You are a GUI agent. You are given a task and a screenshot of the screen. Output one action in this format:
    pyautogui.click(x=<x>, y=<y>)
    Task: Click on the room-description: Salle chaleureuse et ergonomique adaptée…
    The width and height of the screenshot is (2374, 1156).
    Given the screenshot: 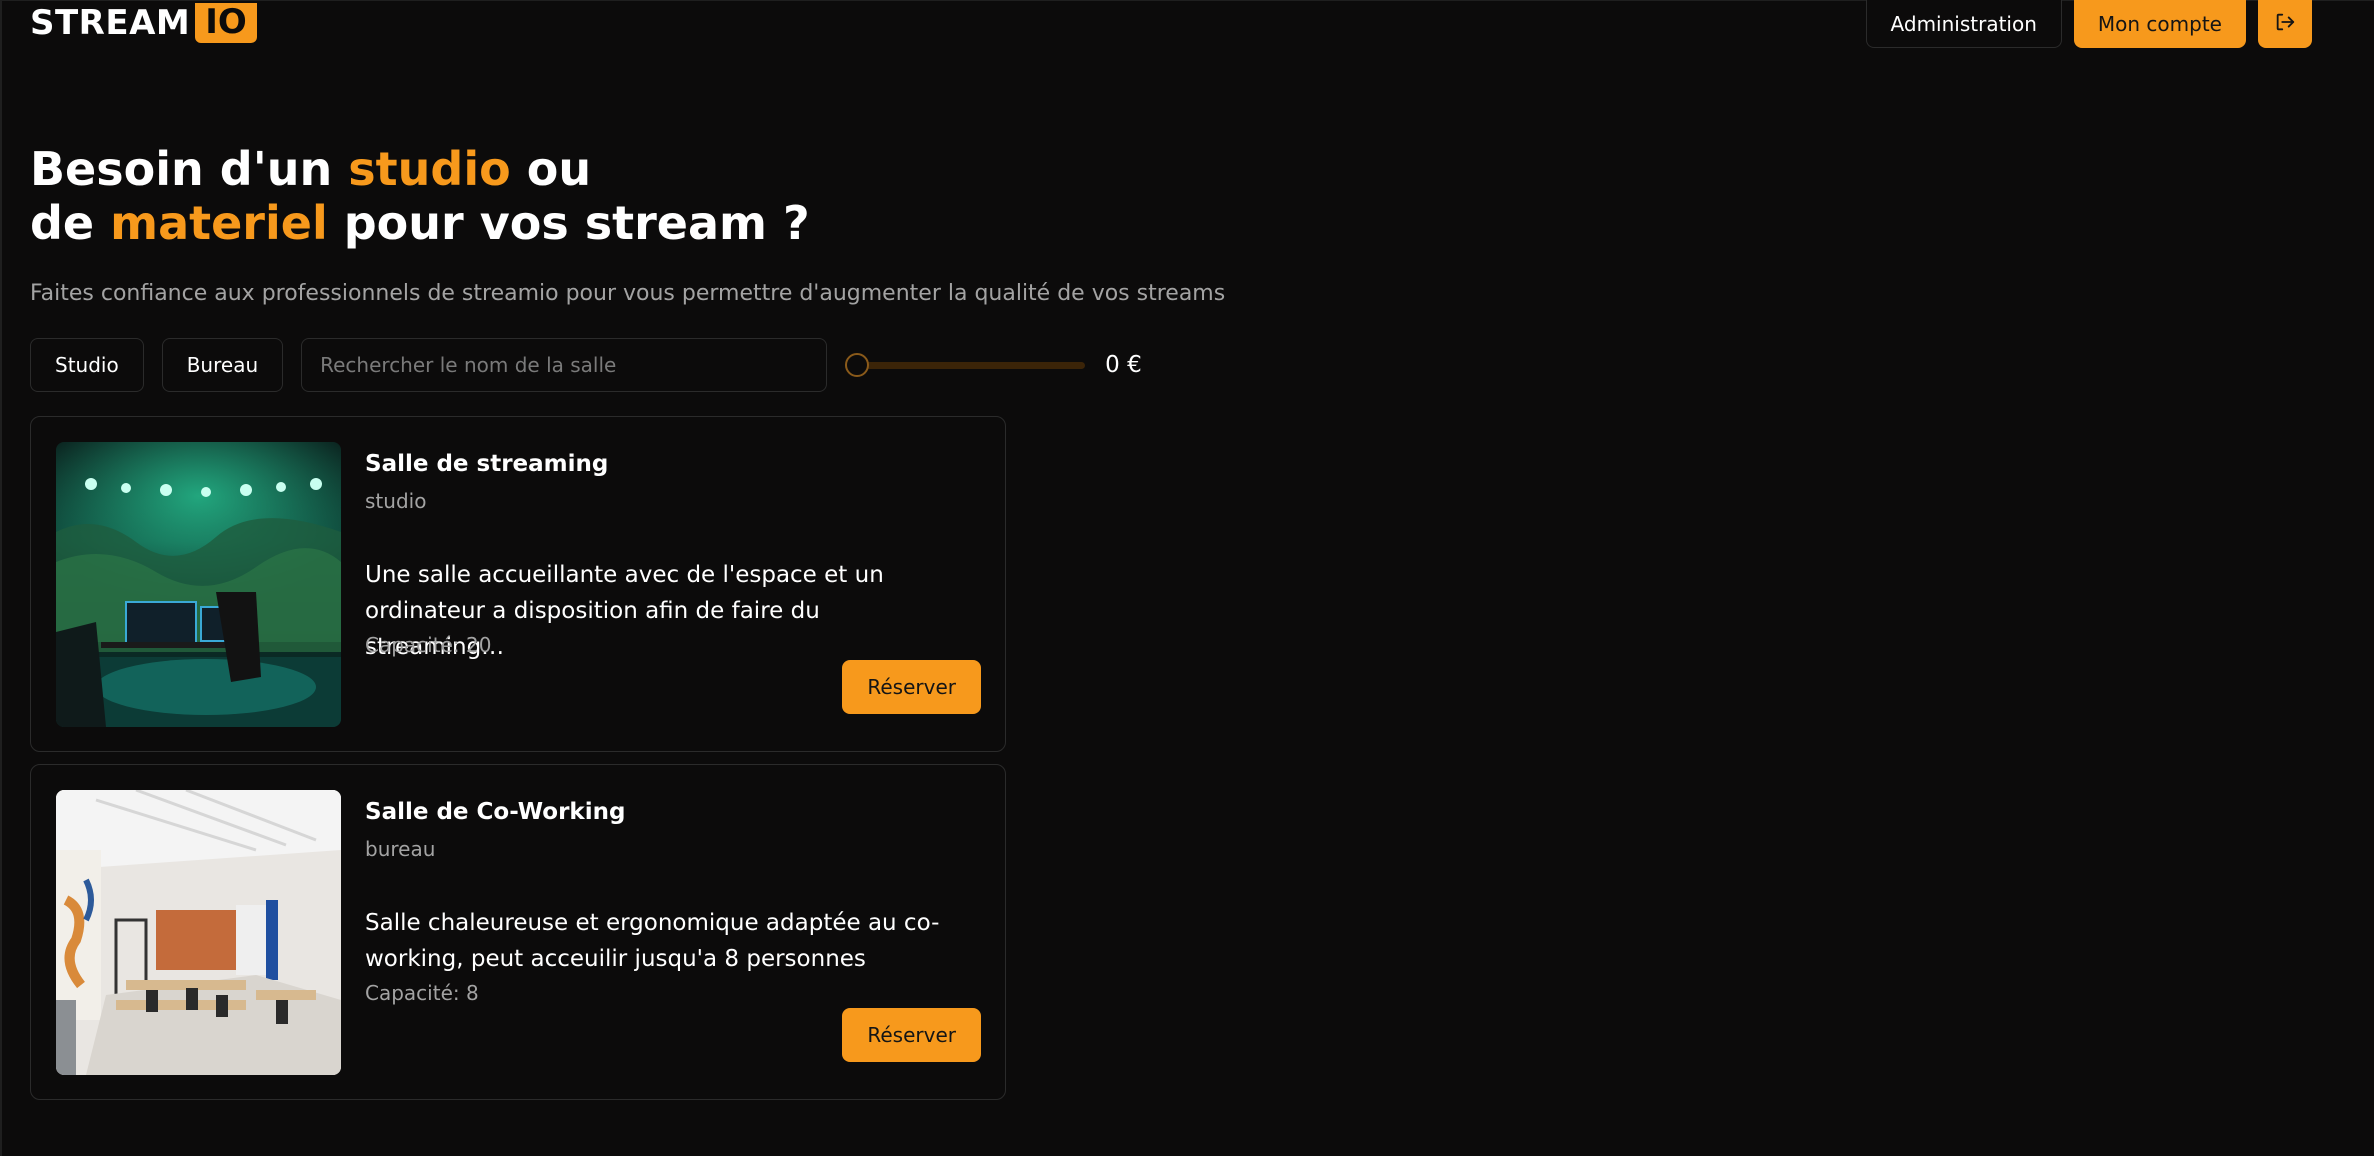 What is the action you would take?
    pyautogui.click(x=652, y=941)
    